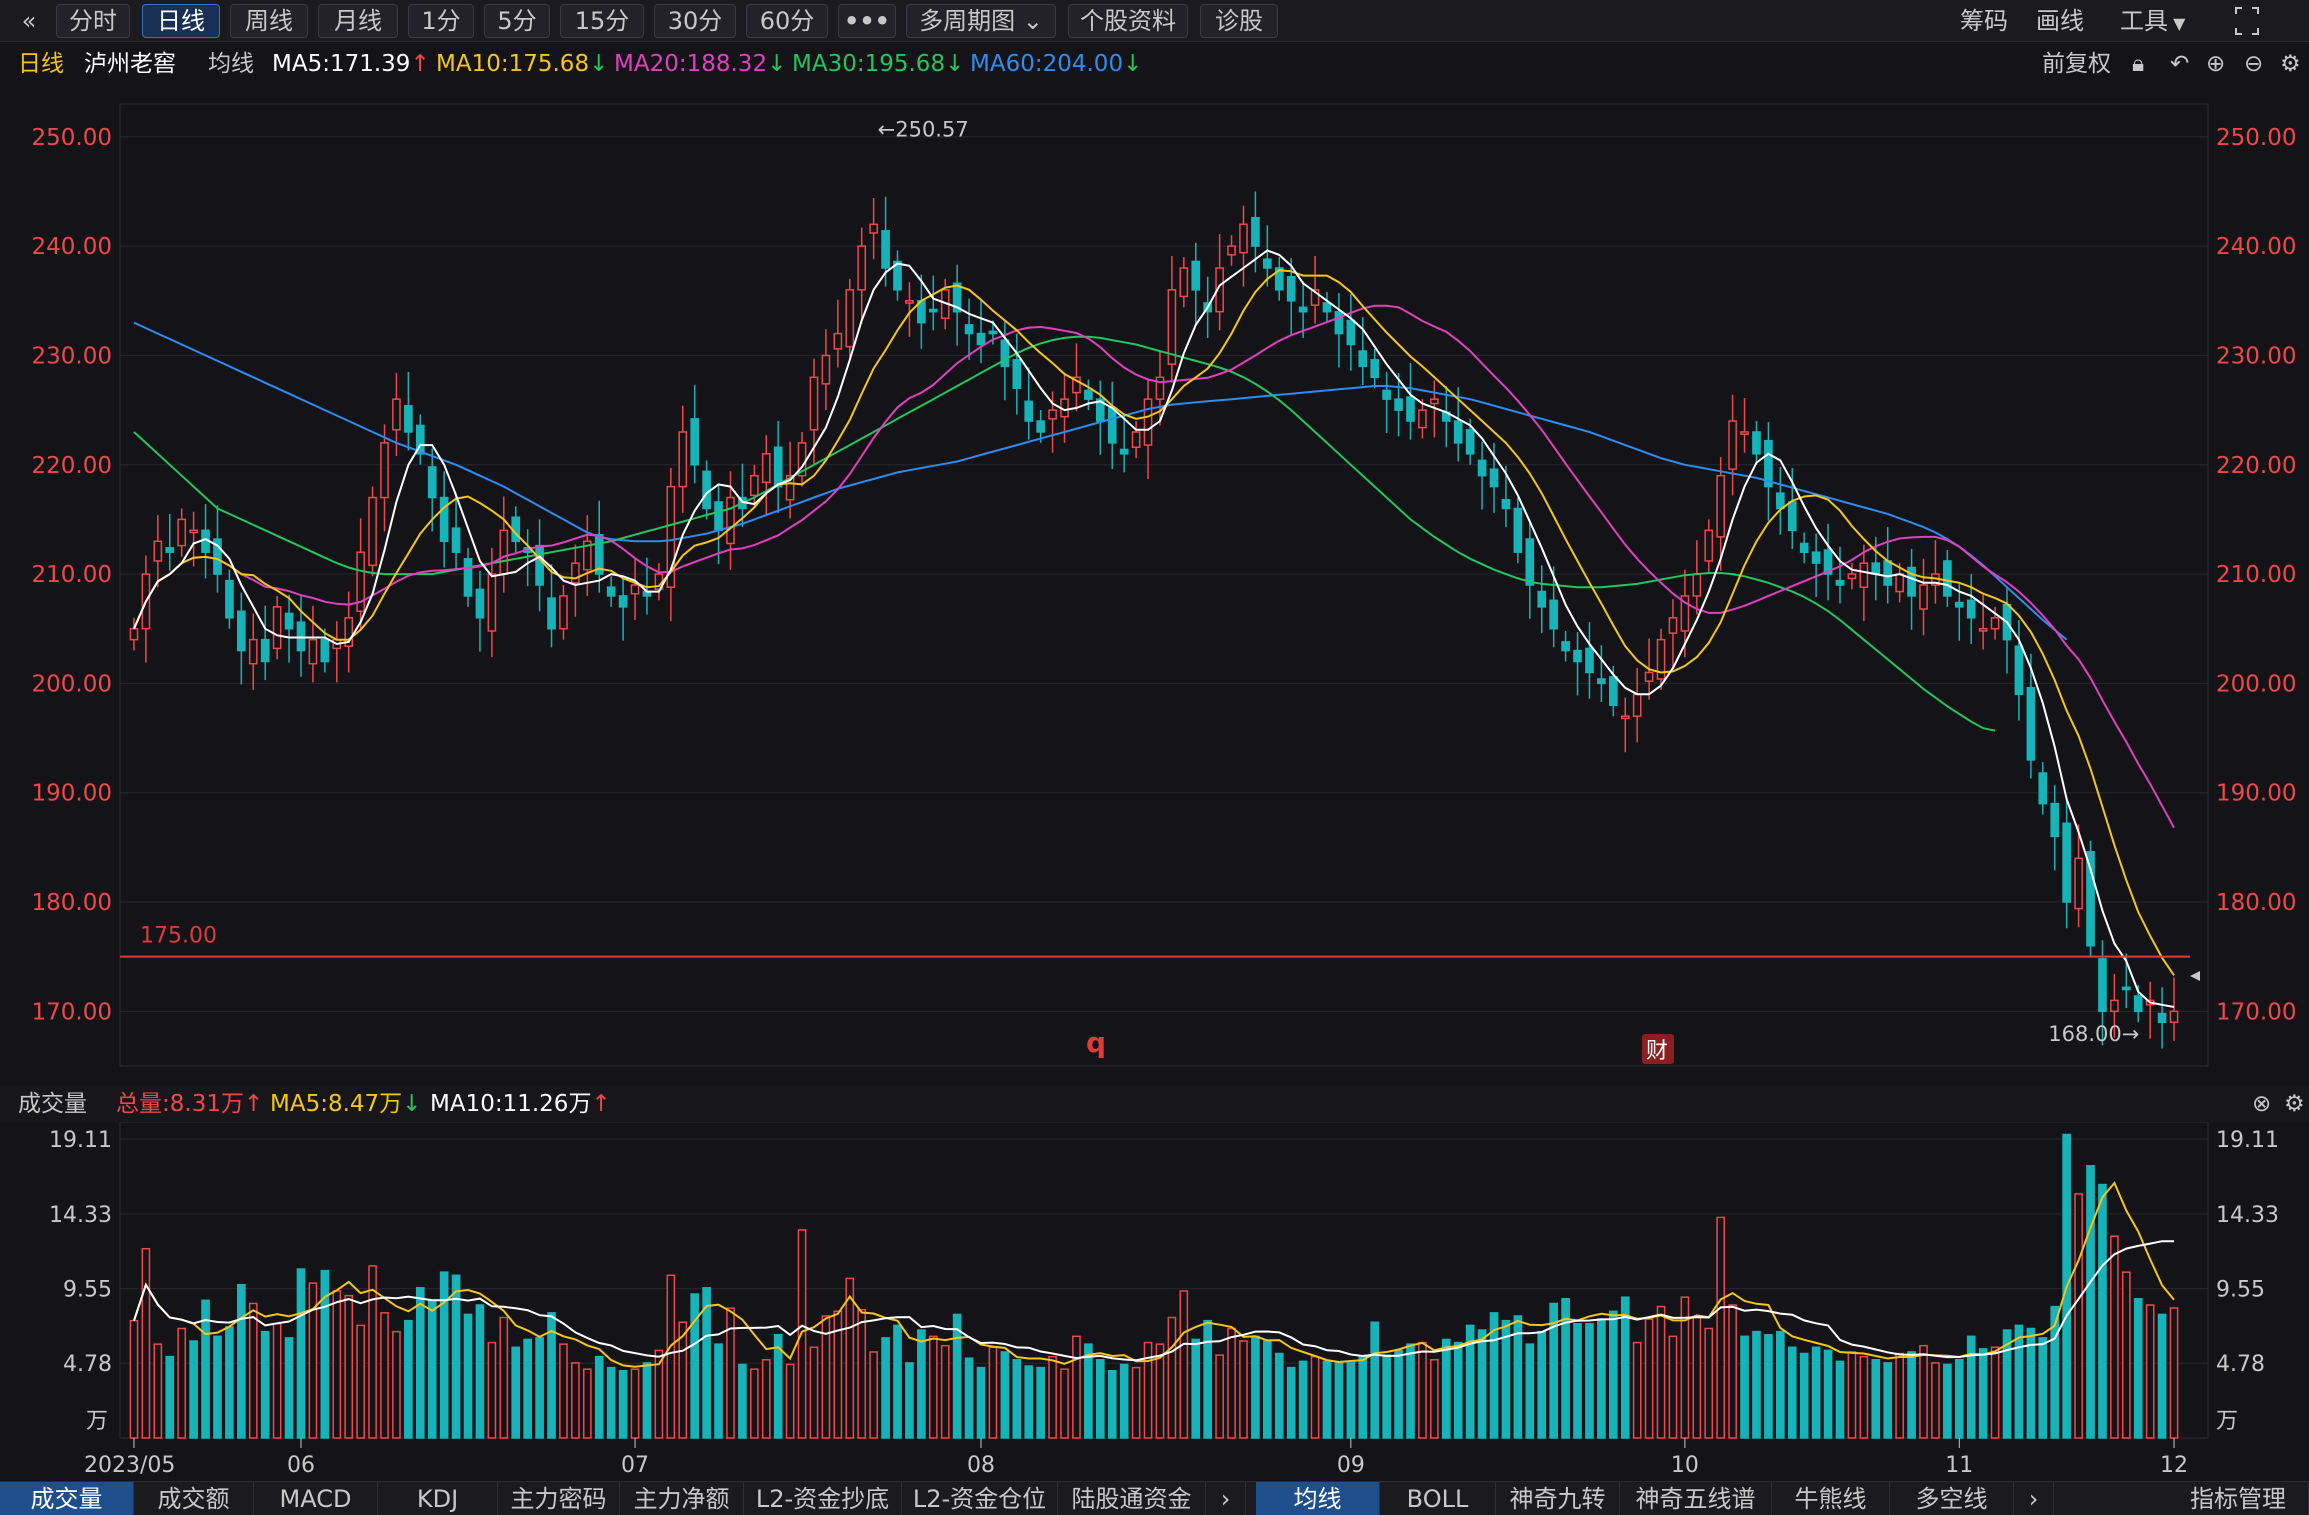 This screenshot has height=1515, width=2309. What do you see at coordinates (358, 21) in the screenshot?
I see `period-tab-monthly: 月线` at bounding box center [358, 21].